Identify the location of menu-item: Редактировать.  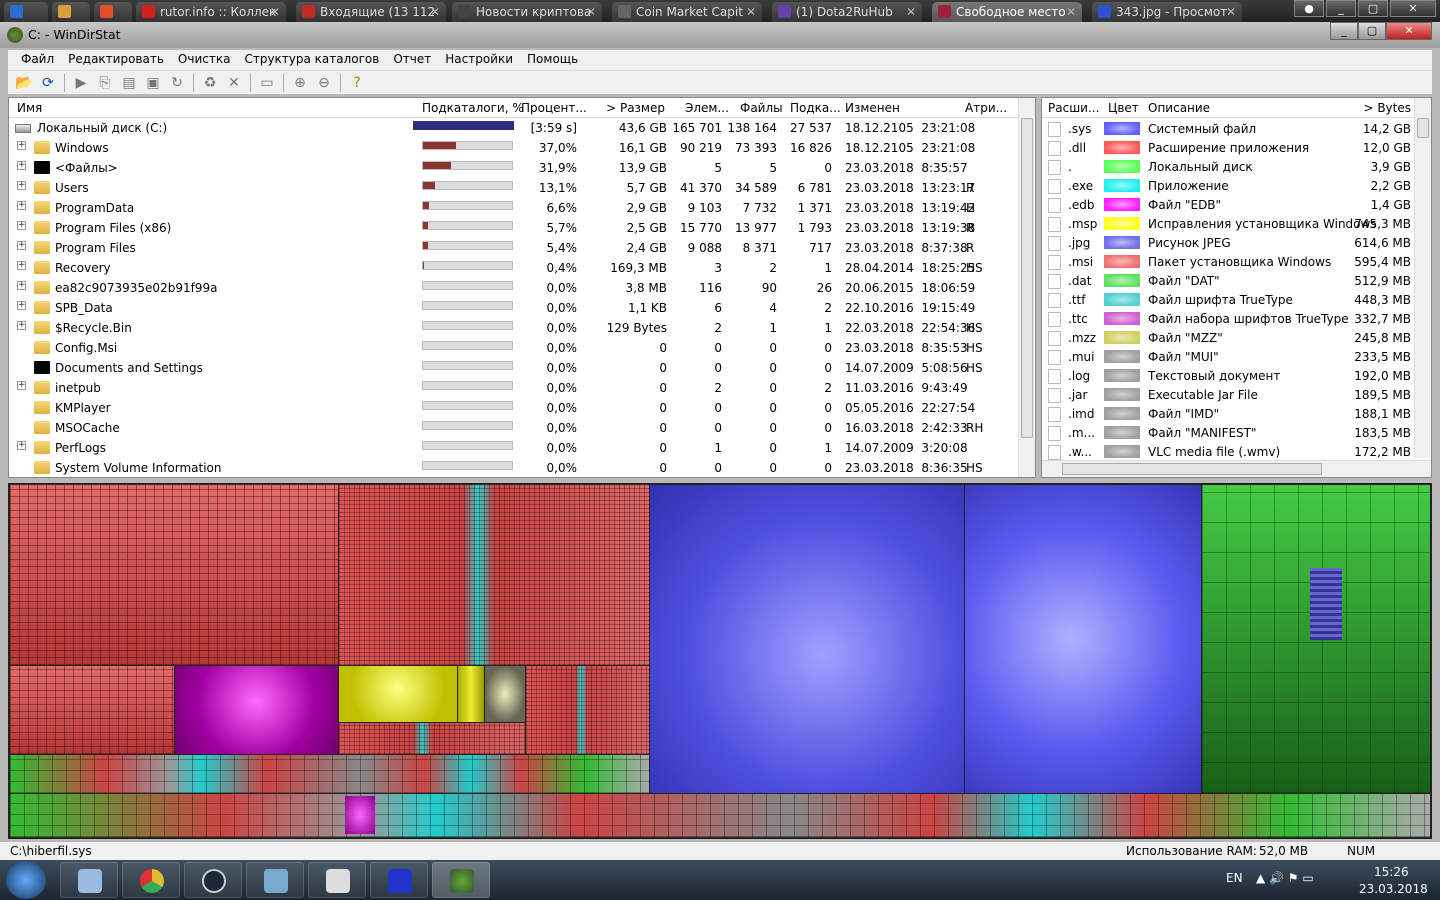
(116, 61).